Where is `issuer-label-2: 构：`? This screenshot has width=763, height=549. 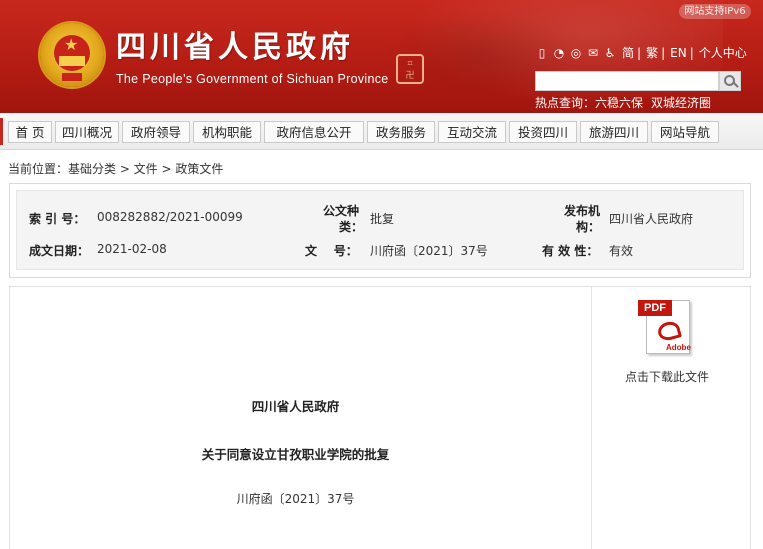
issuer-label-2: 构： is located at coordinates (588, 227).